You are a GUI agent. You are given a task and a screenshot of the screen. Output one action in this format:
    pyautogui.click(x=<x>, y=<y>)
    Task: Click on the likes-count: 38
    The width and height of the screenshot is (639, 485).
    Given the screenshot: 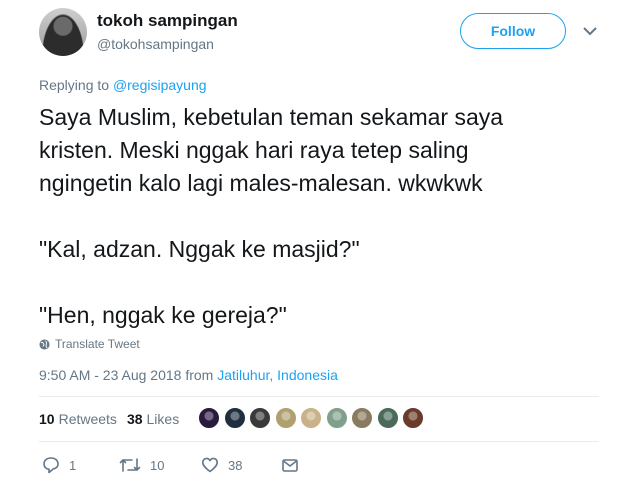 What is the action you would take?
    pyautogui.click(x=134, y=419)
    